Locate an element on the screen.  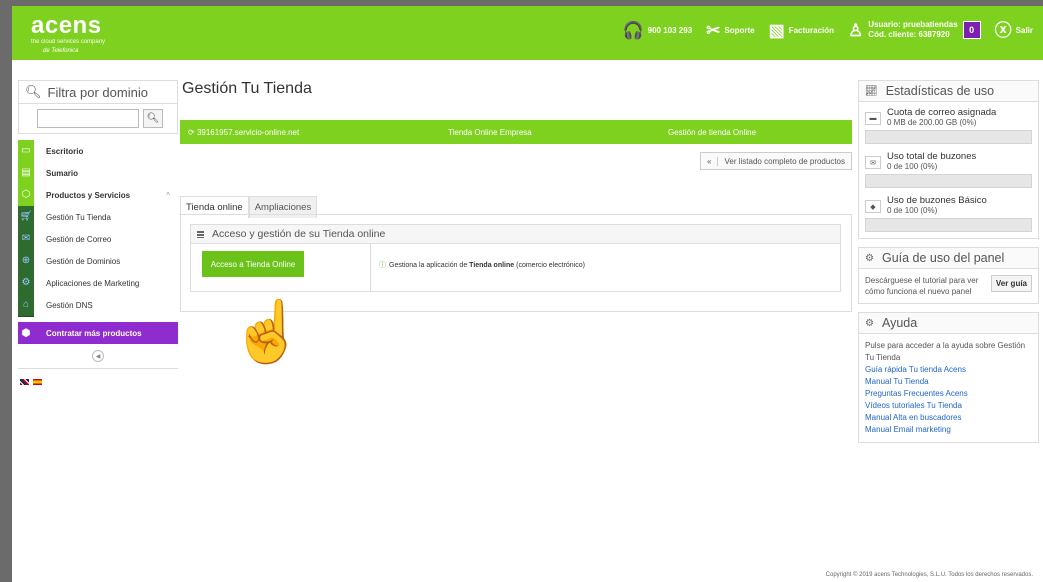
sidebar-item-escritorio: ▭ Escritorio is located at coordinates (98, 151).